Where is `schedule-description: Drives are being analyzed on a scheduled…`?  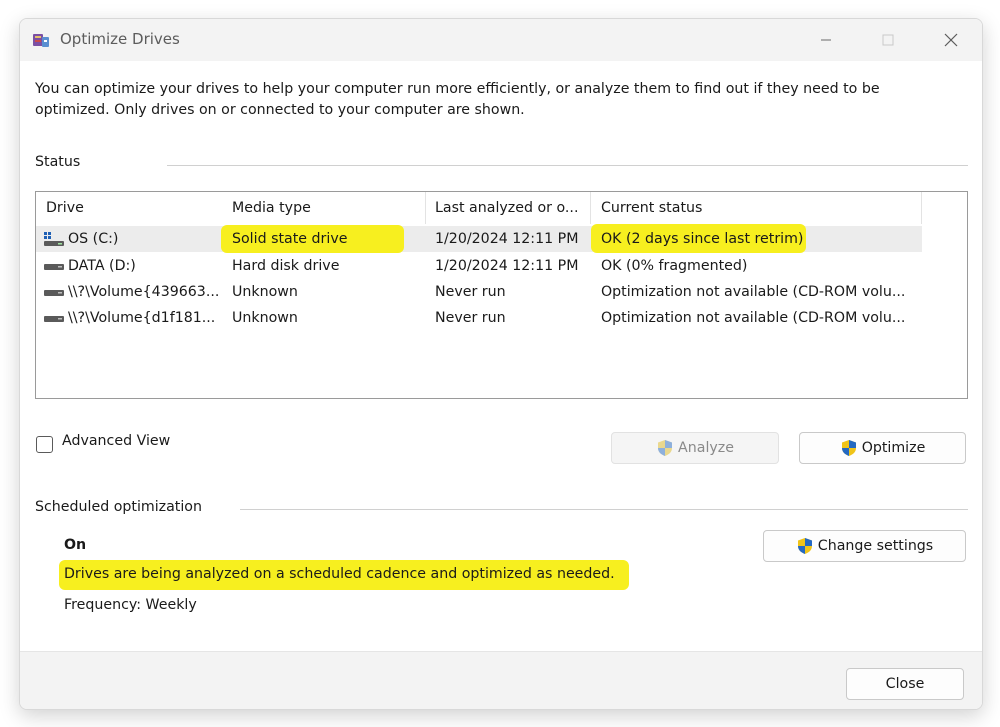
schedule-description: Drives are being analyzed on a scheduled… is located at coordinates (339, 574).